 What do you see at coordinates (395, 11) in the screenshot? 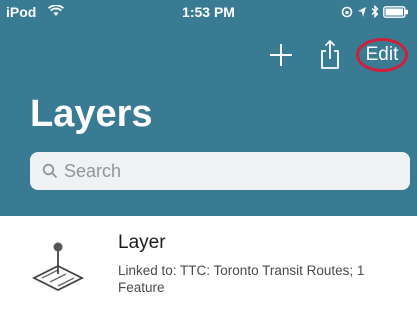
I see `battery-icon` at bounding box center [395, 11].